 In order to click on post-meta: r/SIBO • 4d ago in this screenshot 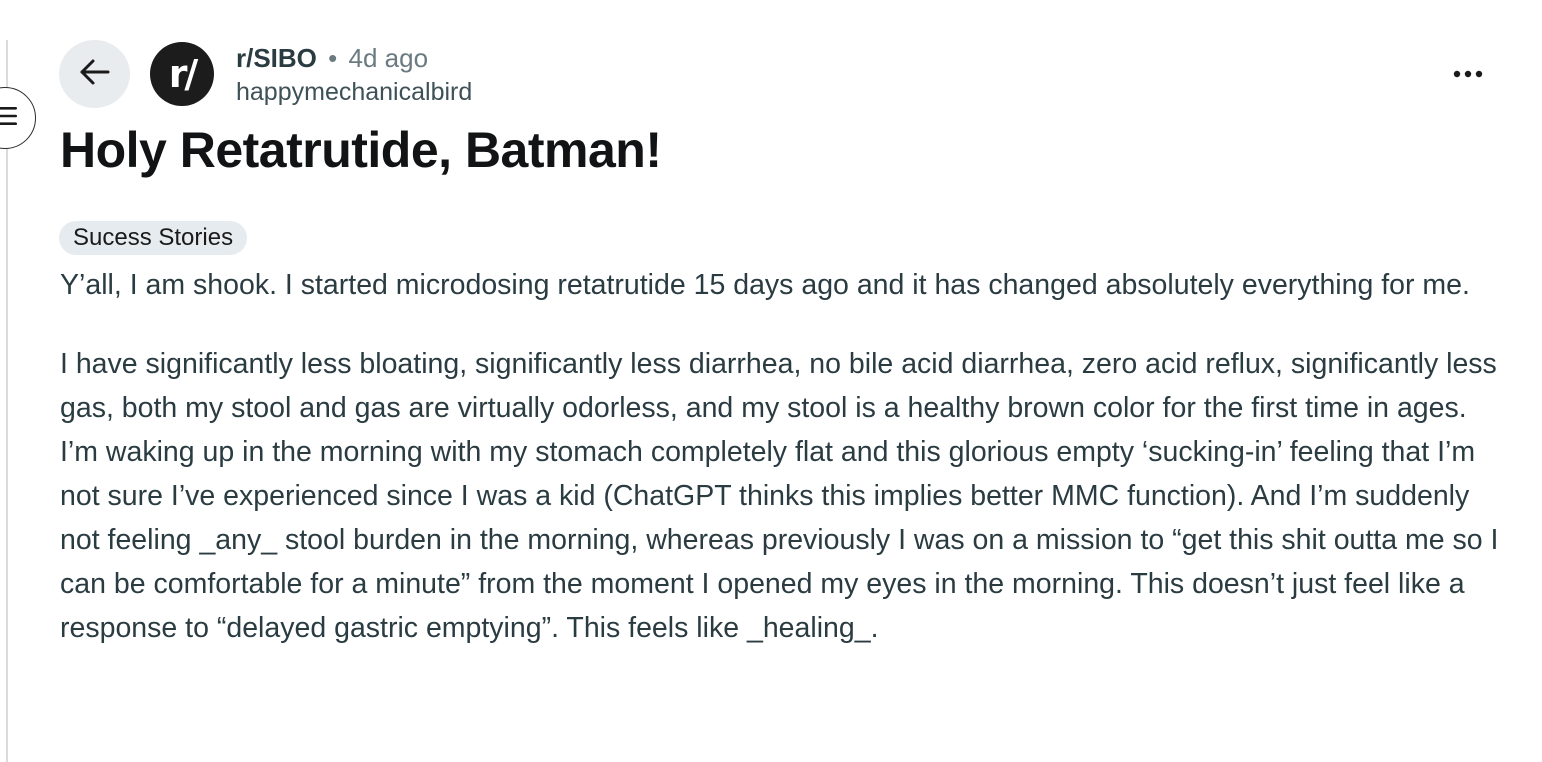, I will do `click(332, 58)`.